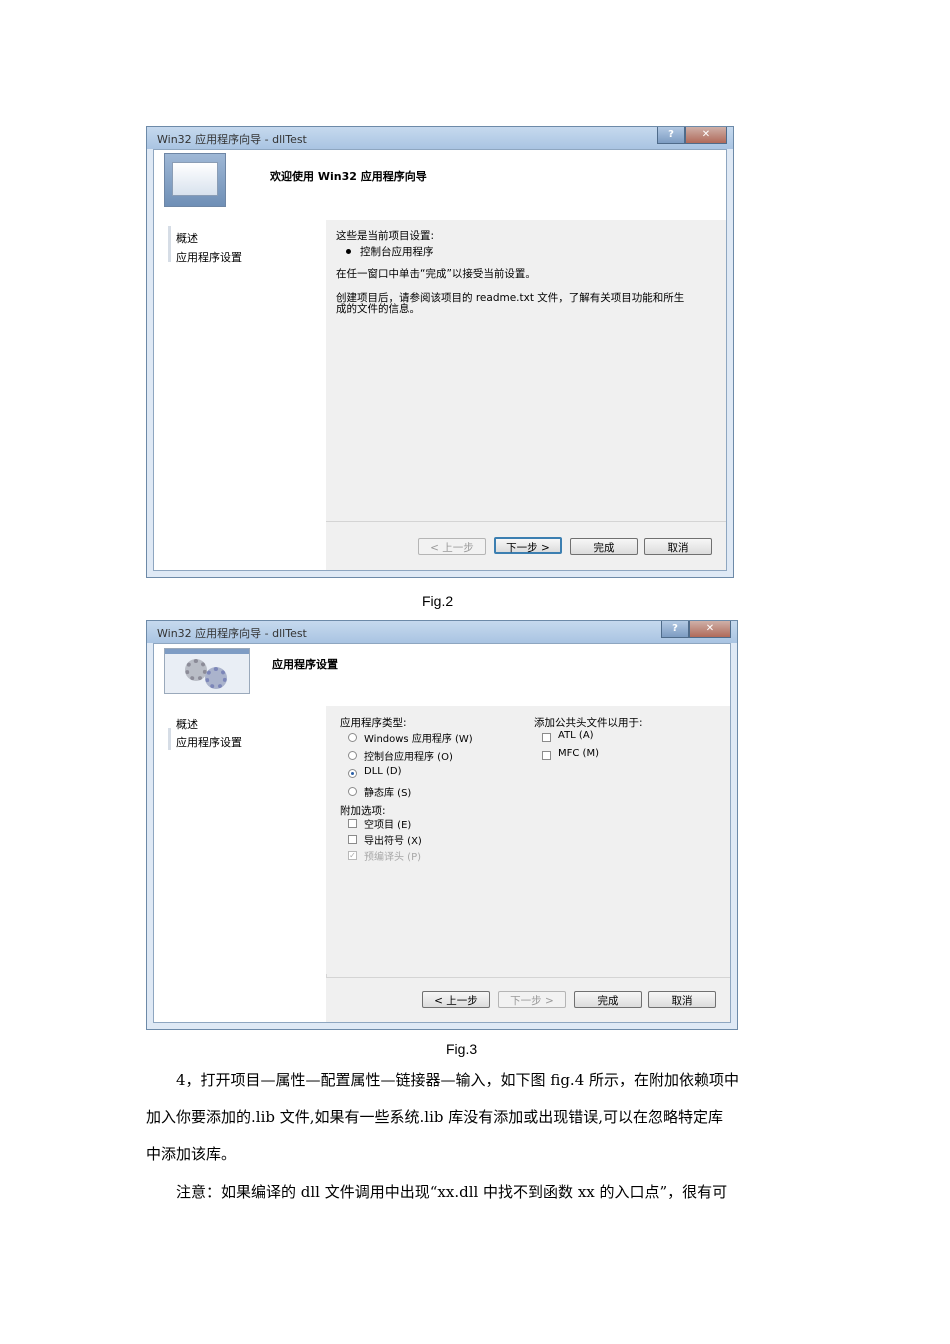 The width and height of the screenshot is (950, 1344). What do you see at coordinates (348, 176) in the screenshot?
I see `header-title: 欢迎使用 Win32 应用程序向导` at bounding box center [348, 176].